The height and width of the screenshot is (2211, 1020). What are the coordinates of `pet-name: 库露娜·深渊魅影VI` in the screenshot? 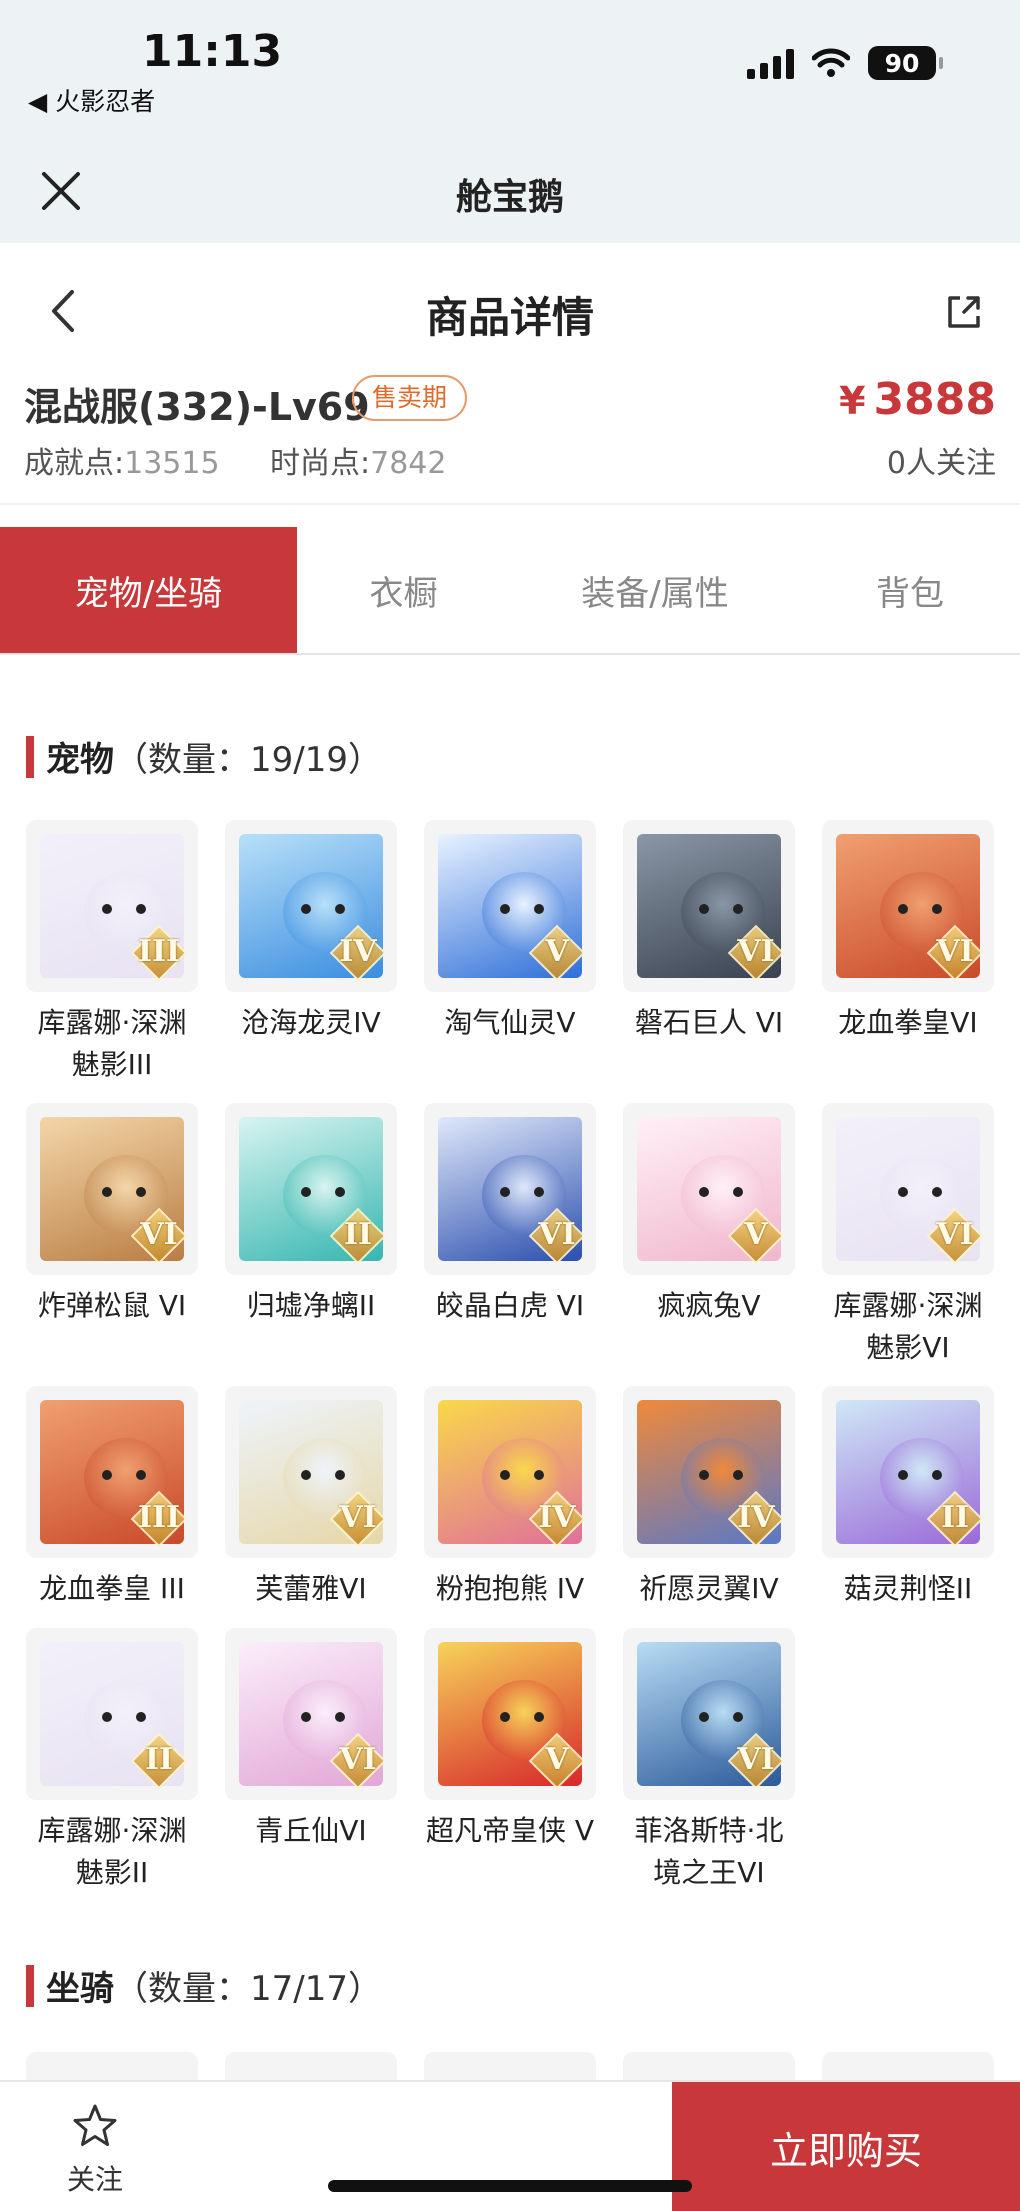 It's located at (908, 1326).